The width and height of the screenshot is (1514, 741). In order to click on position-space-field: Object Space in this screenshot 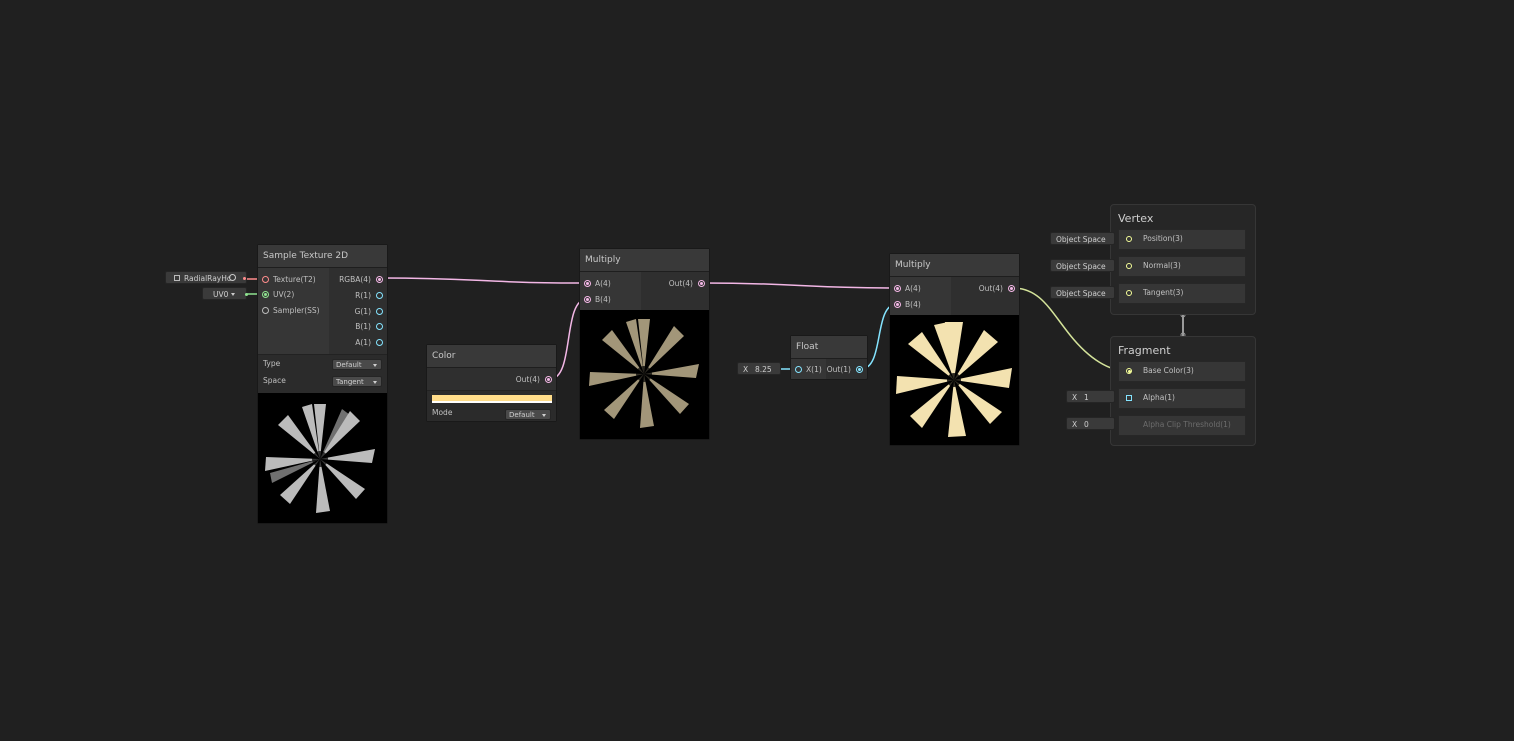, I will do `click(1082, 238)`.